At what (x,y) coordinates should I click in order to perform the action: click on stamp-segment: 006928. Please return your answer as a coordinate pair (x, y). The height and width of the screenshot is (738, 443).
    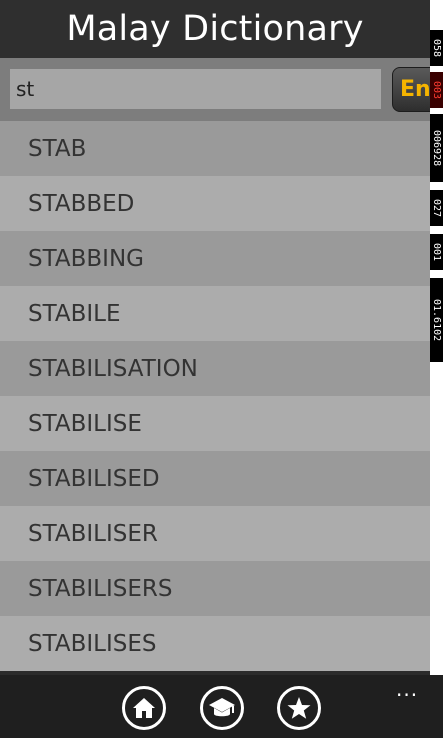
    Looking at the image, I should click on (436, 148).